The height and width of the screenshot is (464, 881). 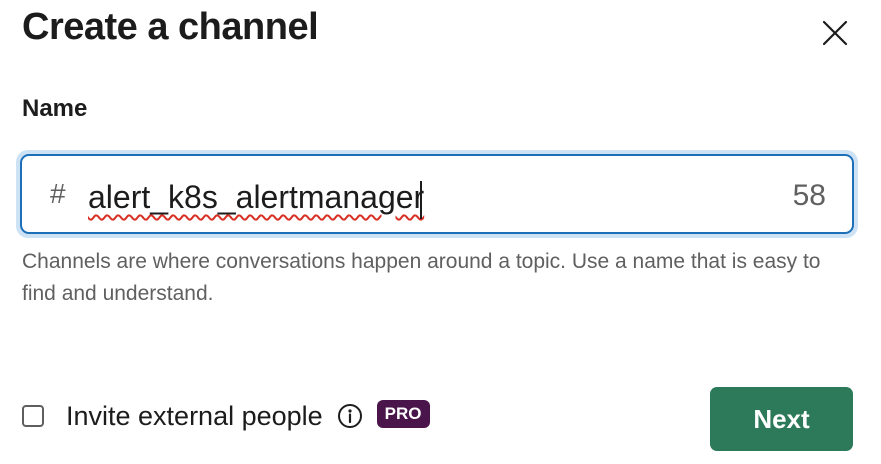 I want to click on text-caret, so click(x=421, y=199).